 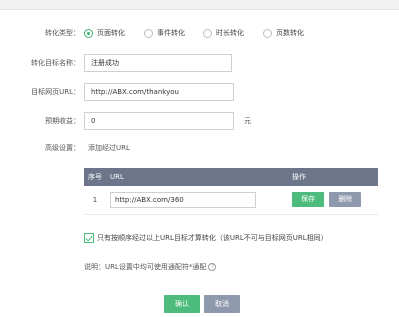 What do you see at coordinates (183, 199) in the screenshot?
I see `row-url-input: http://ABX.com/360` at bounding box center [183, 199].